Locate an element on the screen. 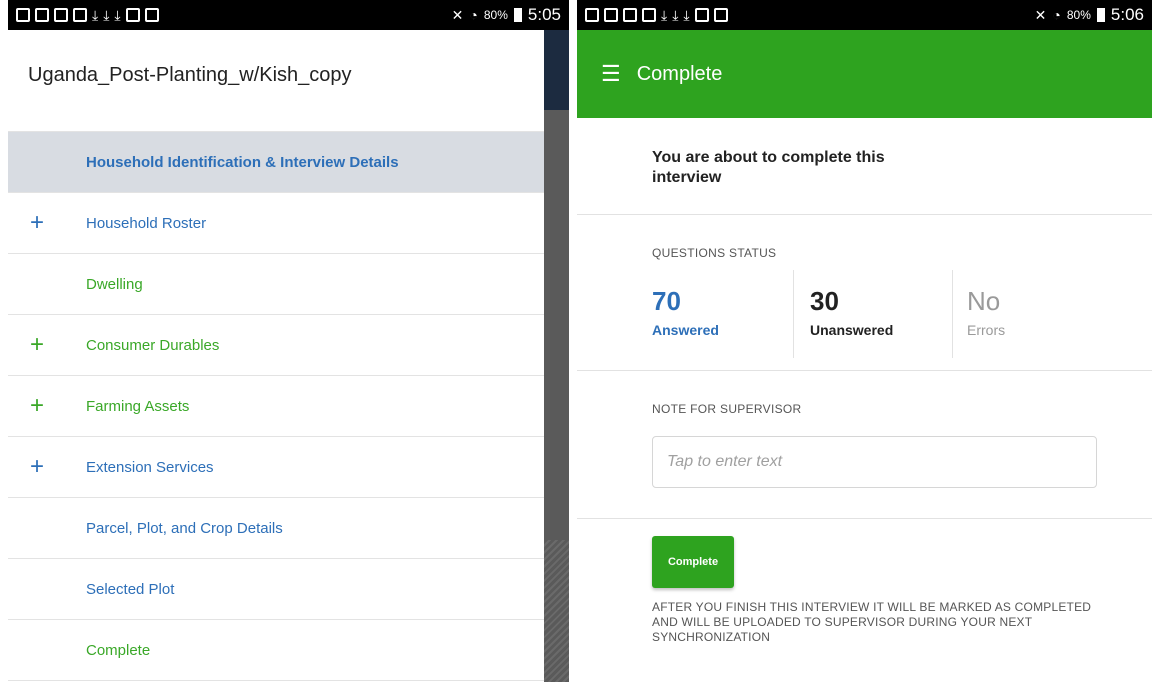  nav-item-selected-plot: Selected Plot is located at coordinates (276, 589).